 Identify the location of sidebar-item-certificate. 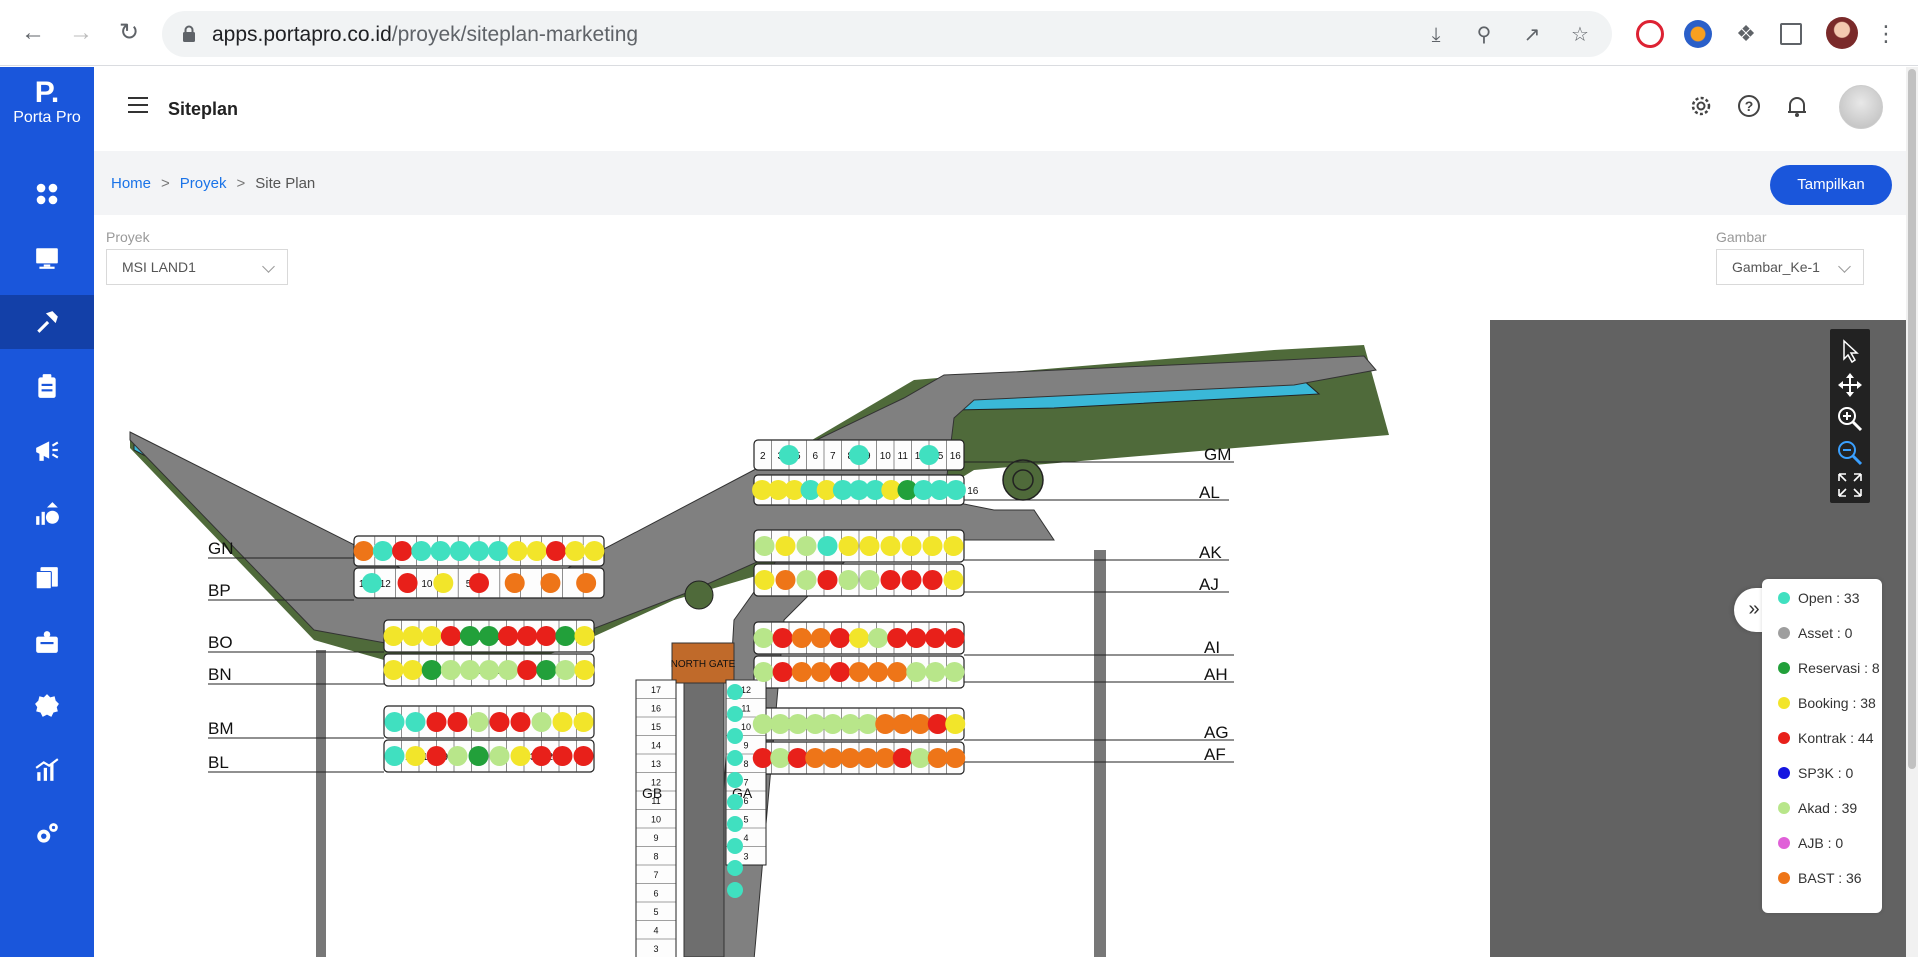
(47, 642).